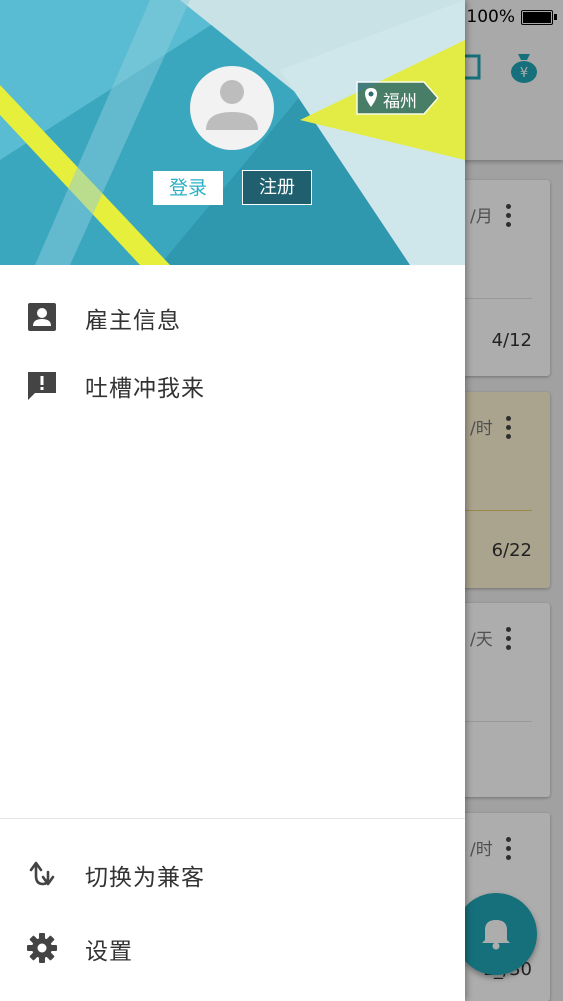 This screenshot has height=1001, width=563. Describe the element at coordinates (400, 102) in the screenshot. I see `city-label: 福州` at that location.